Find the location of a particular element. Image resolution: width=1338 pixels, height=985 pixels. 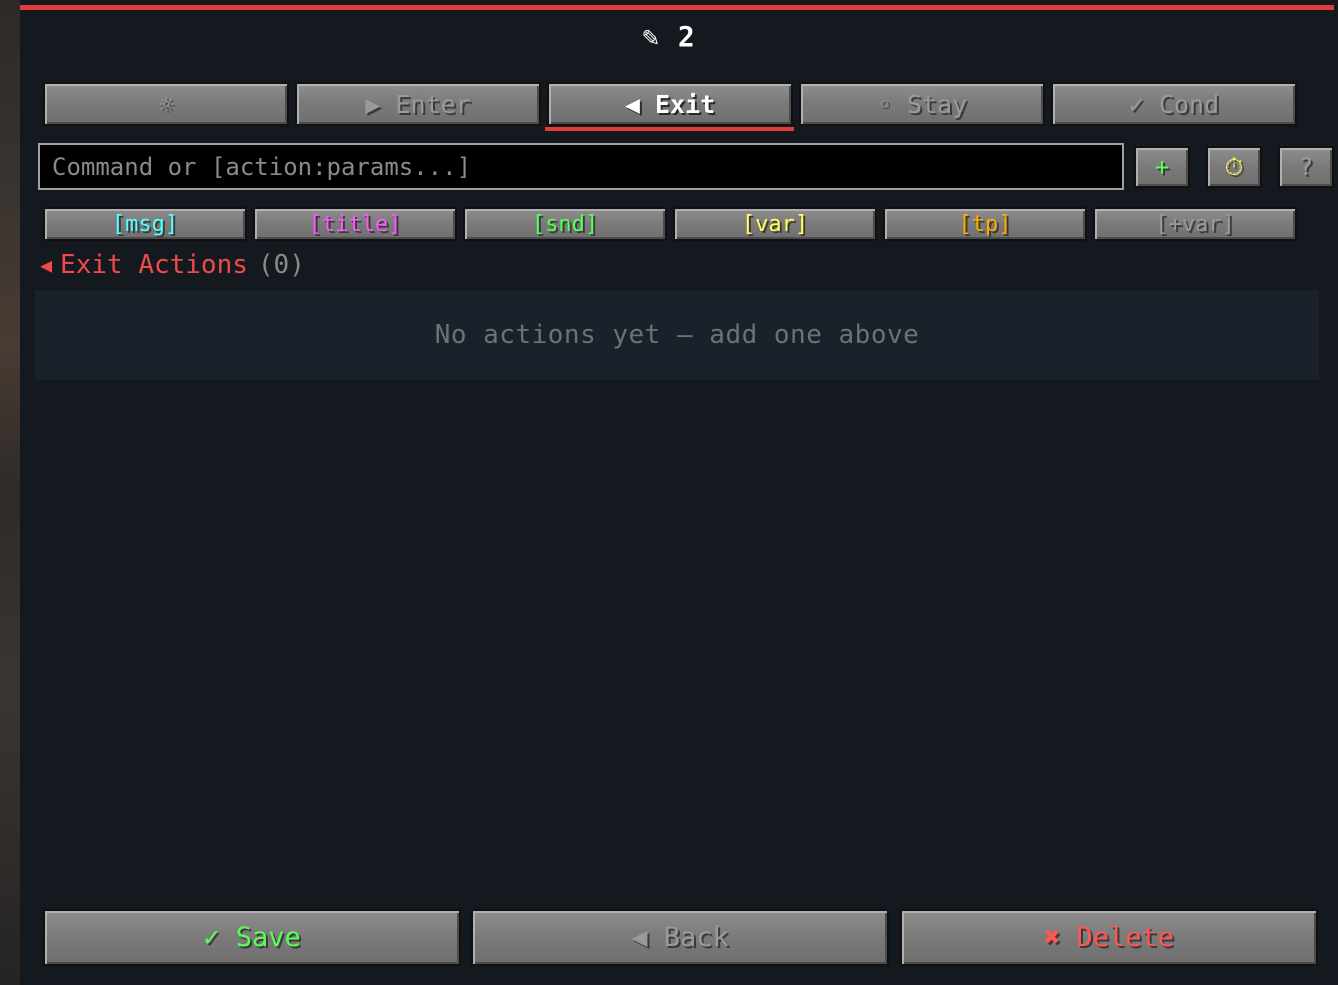

tab-stay-label: ◦ Stay is located at coordinates (922, 104).